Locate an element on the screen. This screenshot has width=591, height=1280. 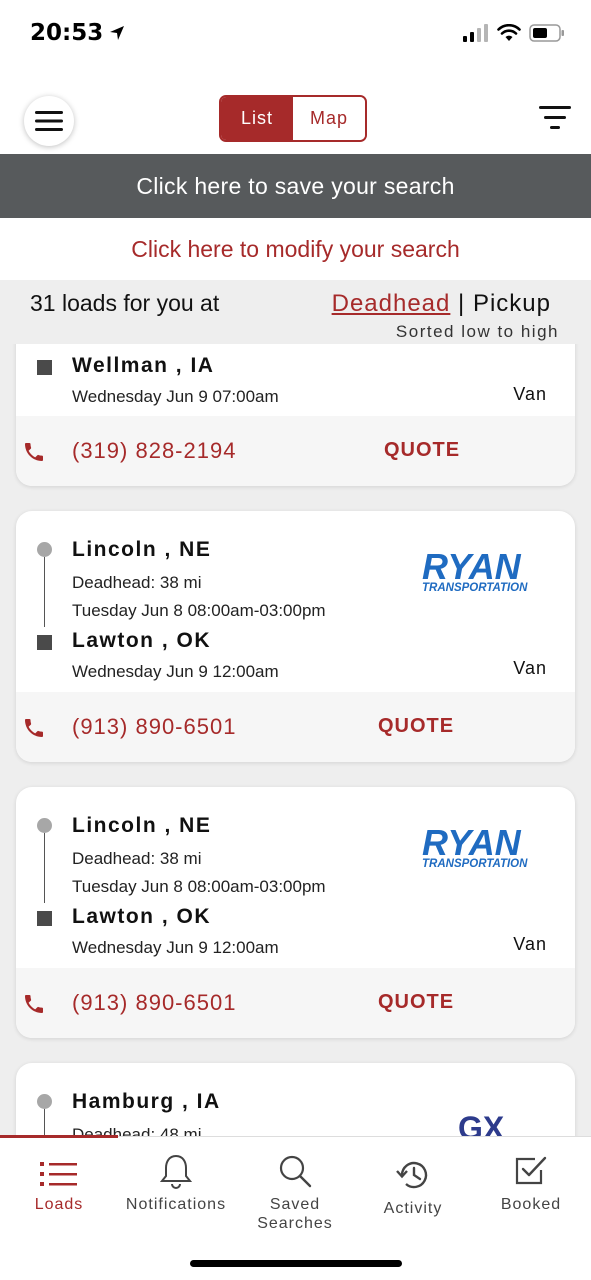
tab-notifications: Notifications is located at coordinates (176, 1183).